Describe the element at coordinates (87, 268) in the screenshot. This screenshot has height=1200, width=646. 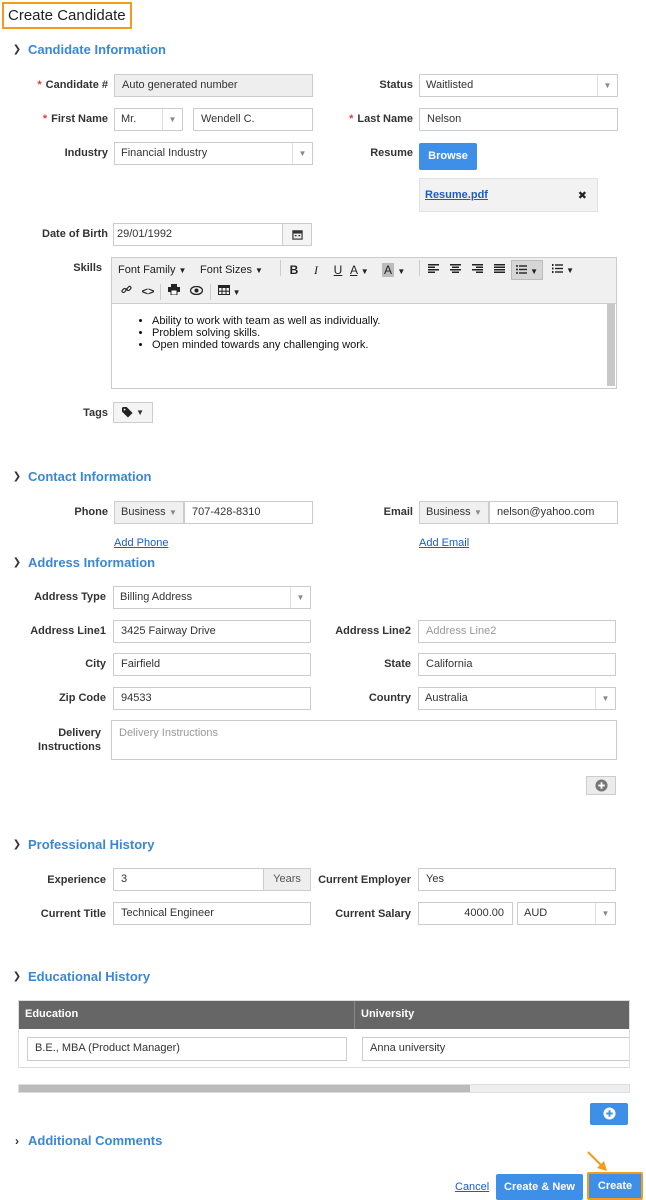
I see `skills-label: Skills` at that location.